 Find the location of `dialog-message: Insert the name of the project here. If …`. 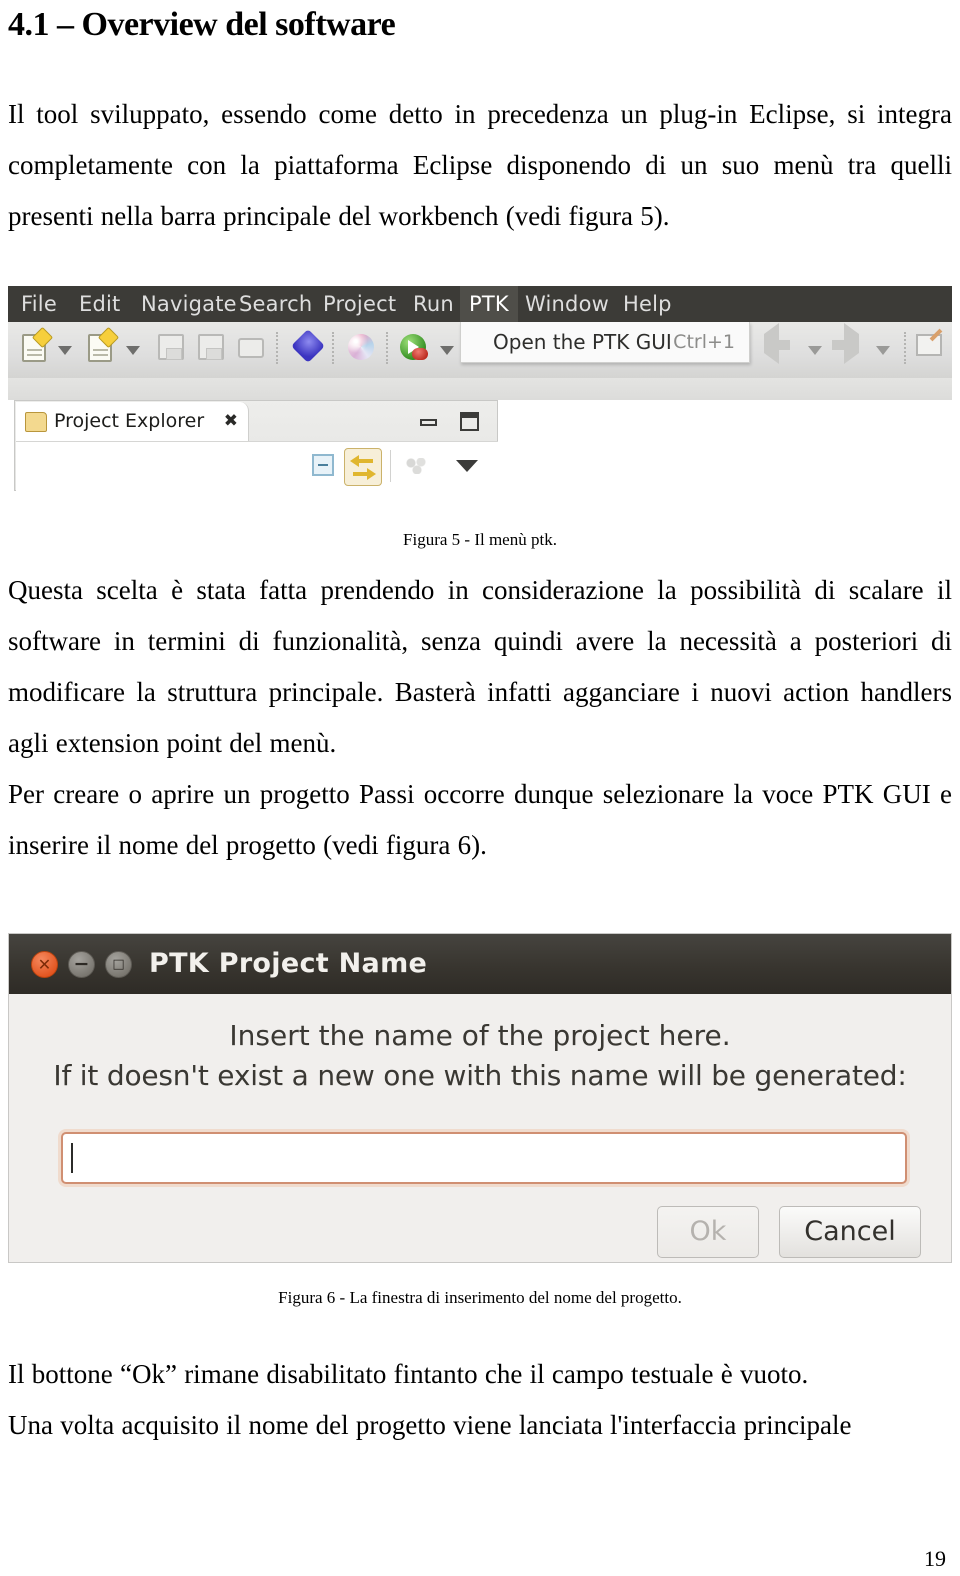

dialog-message: Insert the name of the project here. If … is located at coordinates (480, 1056).